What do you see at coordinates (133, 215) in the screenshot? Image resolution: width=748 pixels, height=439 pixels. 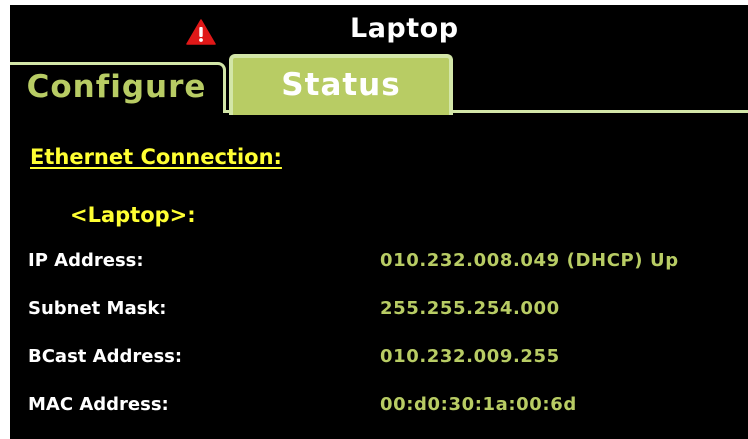 I see `device-name-label: <Laptop>:` at bounding box center [133, 215].